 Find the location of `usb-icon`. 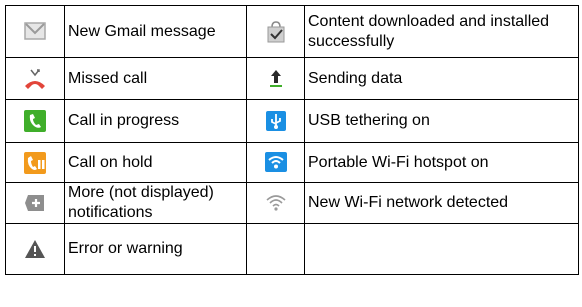

usb-icon is located at coordinates (275, 120).